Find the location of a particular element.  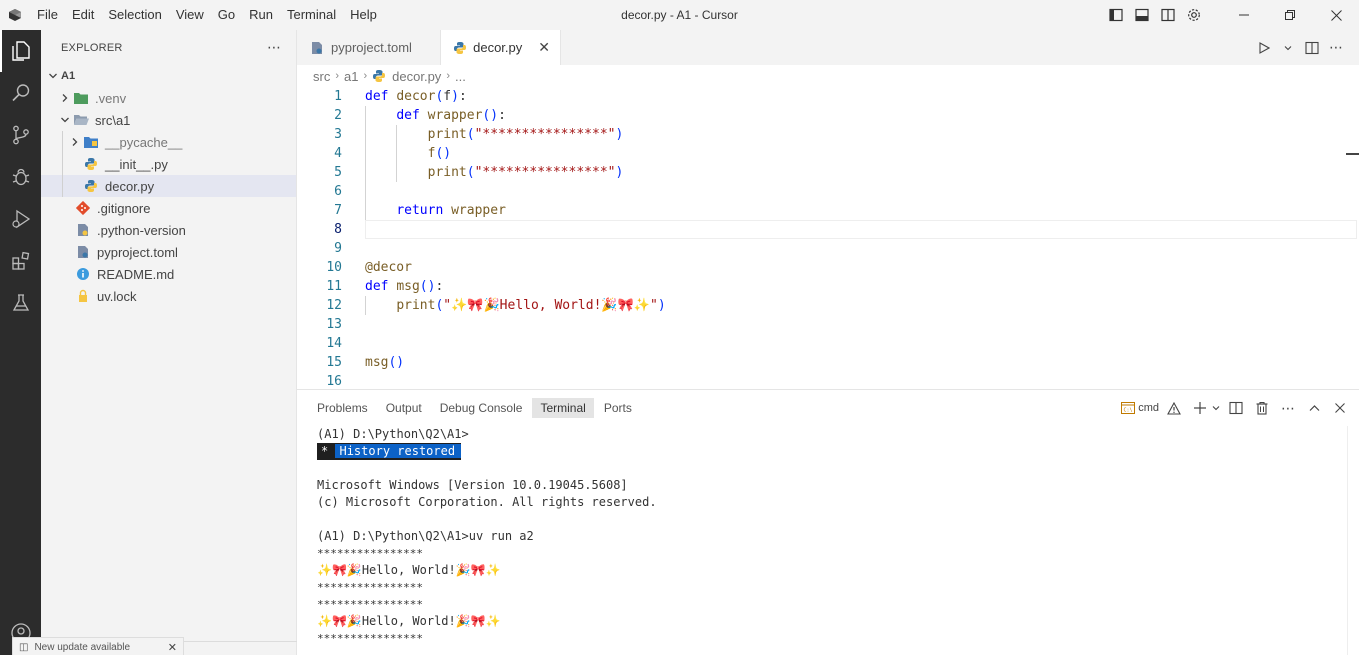

code-line: 14 is located at coordinates (828, 343).